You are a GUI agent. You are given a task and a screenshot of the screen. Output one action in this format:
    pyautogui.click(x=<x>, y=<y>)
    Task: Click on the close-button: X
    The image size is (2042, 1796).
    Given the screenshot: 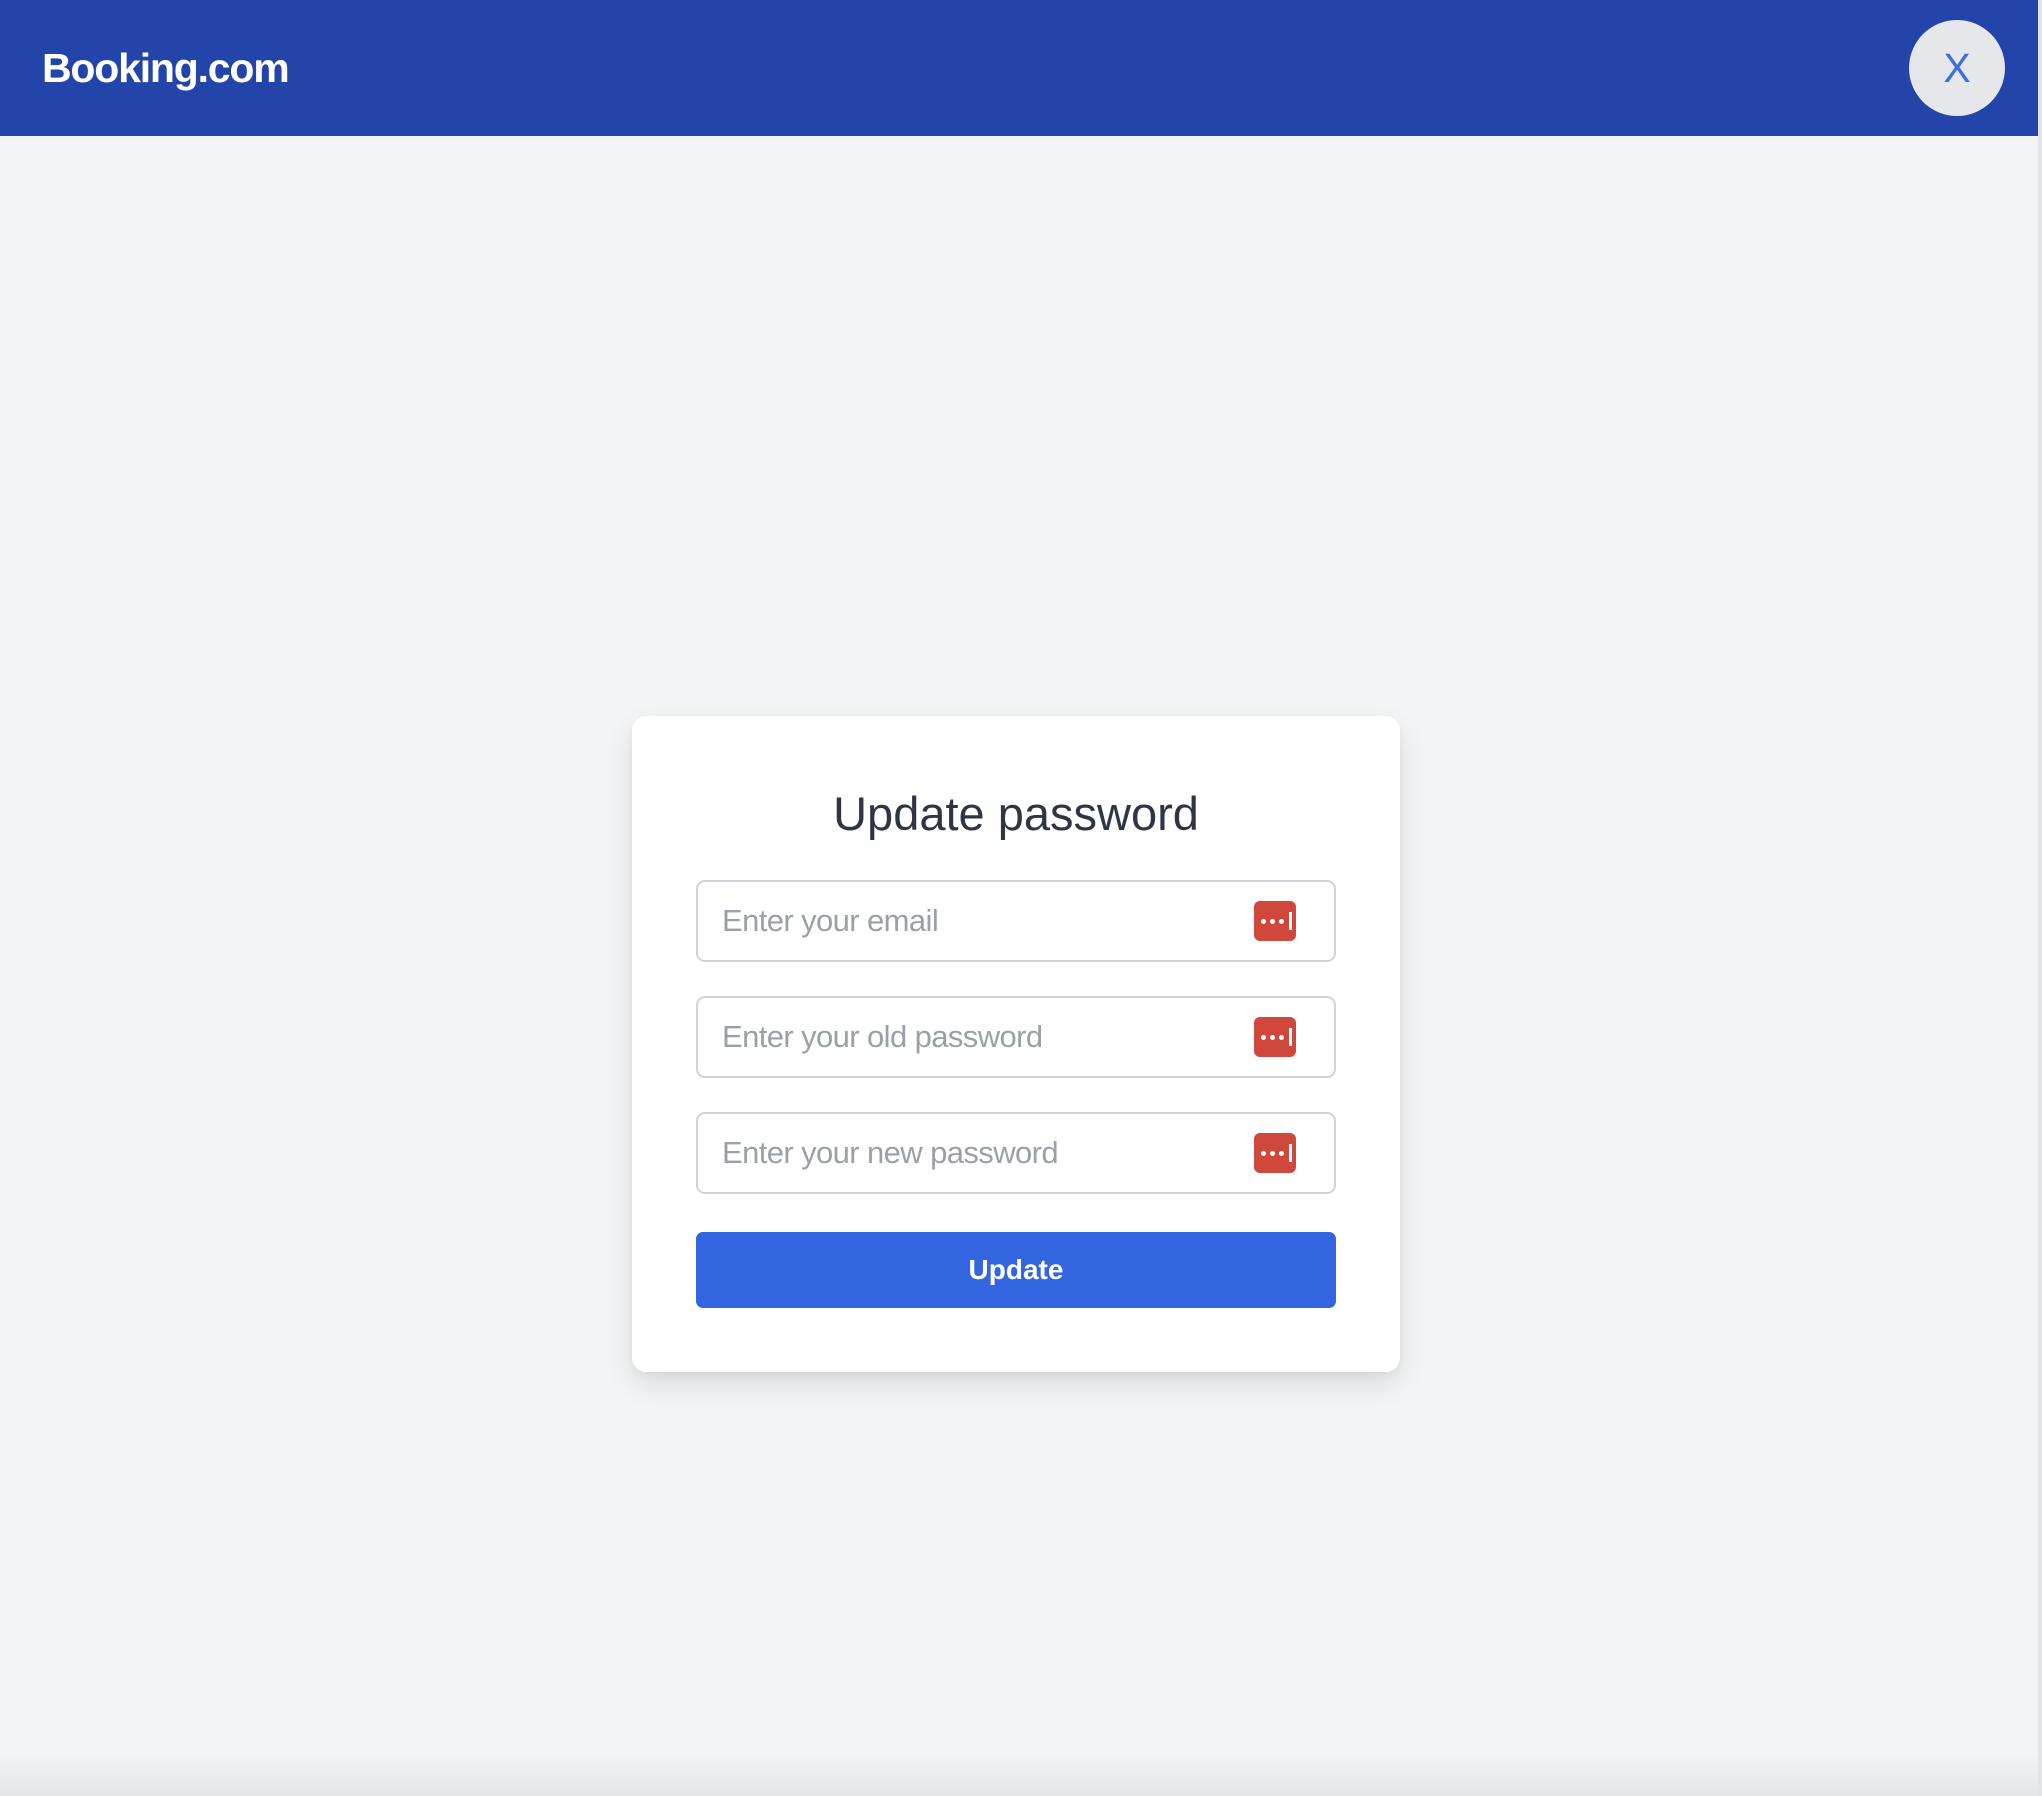 What is the action you would take?
    pyautogui.click(x=1957, y=68)
    